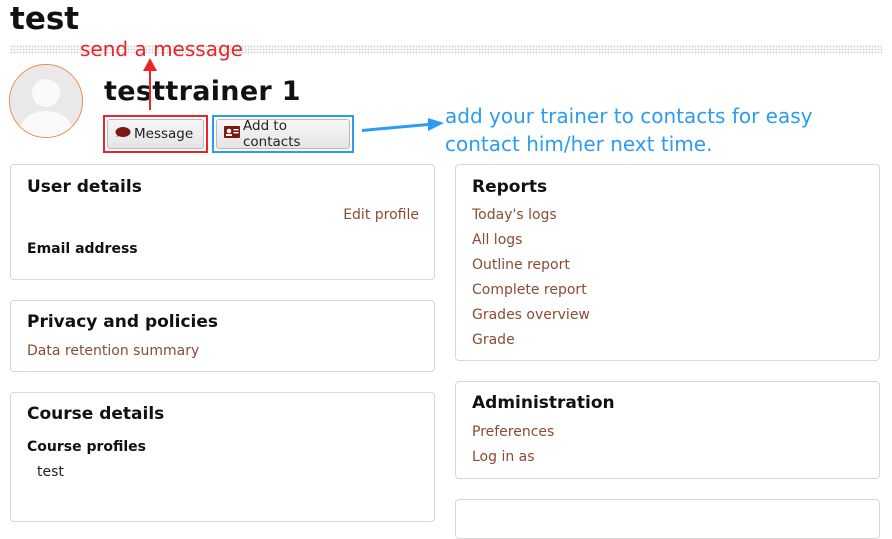 This screenshot has height=539, width=892. Describe the element at coordinates (531, 315) in the screenshot. I see `report-link-grades-overview: Grades overview` at that location.